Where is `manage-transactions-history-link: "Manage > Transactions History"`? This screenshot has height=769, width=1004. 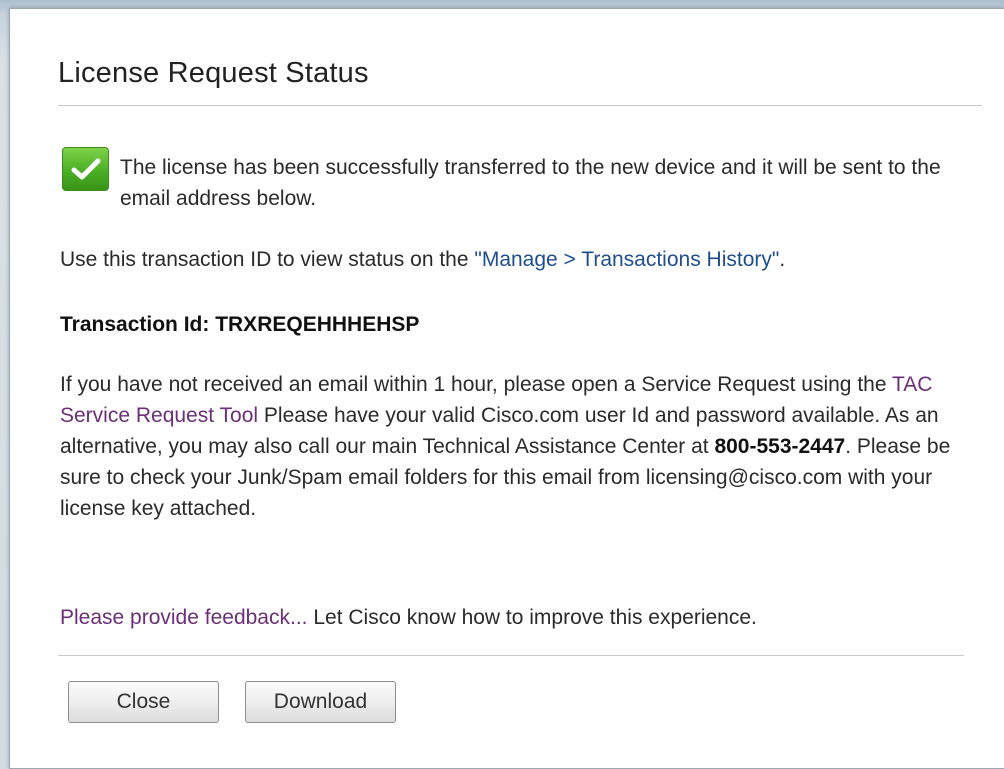
manage-transactions-history-link: "Manage > Transactions History" is located at coordinates (626, 259).